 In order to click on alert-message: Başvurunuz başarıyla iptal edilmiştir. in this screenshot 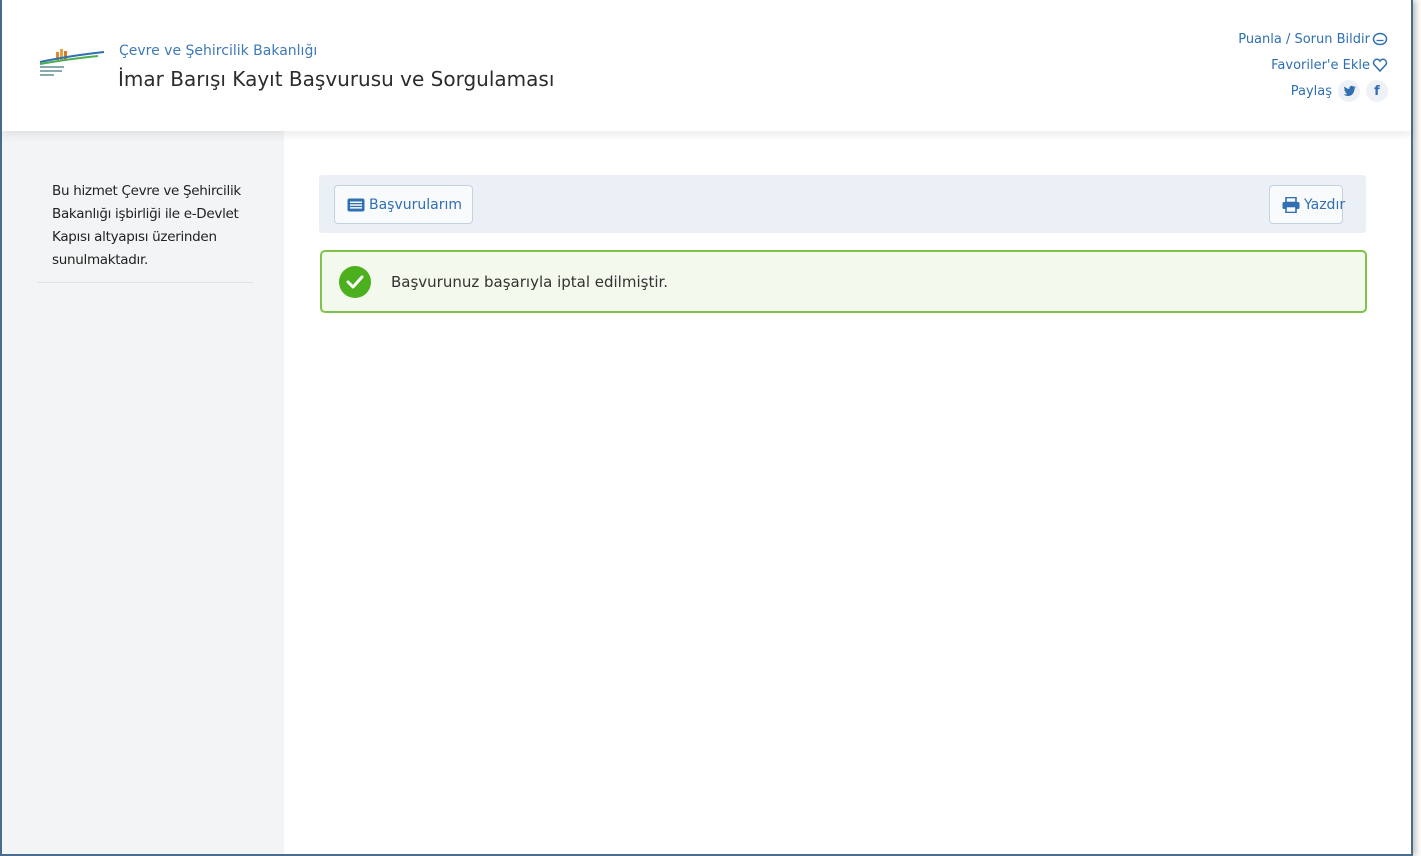, I will do `click(530, 281)`.